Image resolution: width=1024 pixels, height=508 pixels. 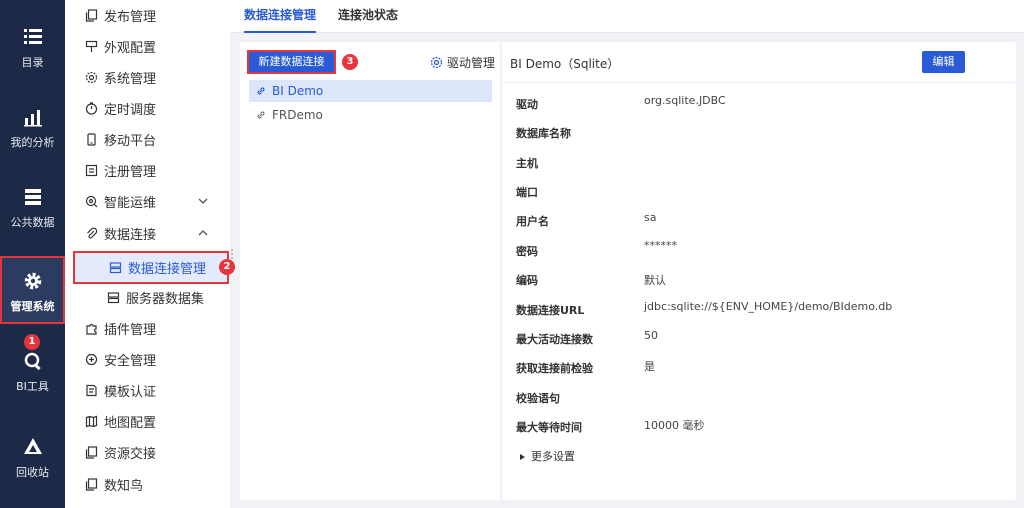 I want to click on tab-bar: 数据连接管理 连接池状态, so click(x=627, y=16).